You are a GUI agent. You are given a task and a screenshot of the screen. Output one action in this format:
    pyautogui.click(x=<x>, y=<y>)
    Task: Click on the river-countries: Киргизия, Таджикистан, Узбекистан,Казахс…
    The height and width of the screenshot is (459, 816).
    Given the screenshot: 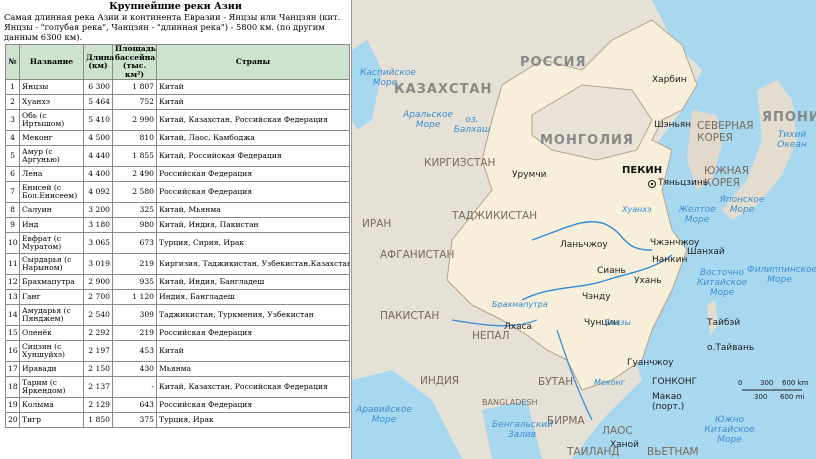 What is the action you would take?
    pyautogui.click(x=253, y=264)
    